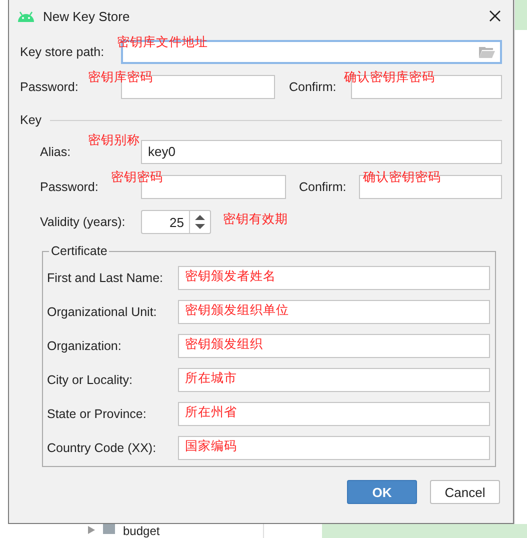  Describe the element at coordinates (63, 52) in the screenshot. I see `field-label: Key store path:` at that location.